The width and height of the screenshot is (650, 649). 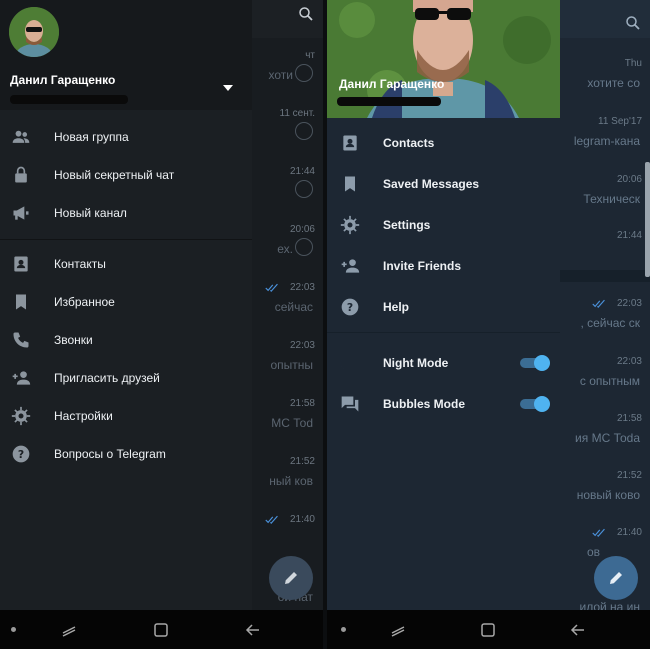 I want to click on menu-item-calls: Звонки, so click(x=126, y=340).